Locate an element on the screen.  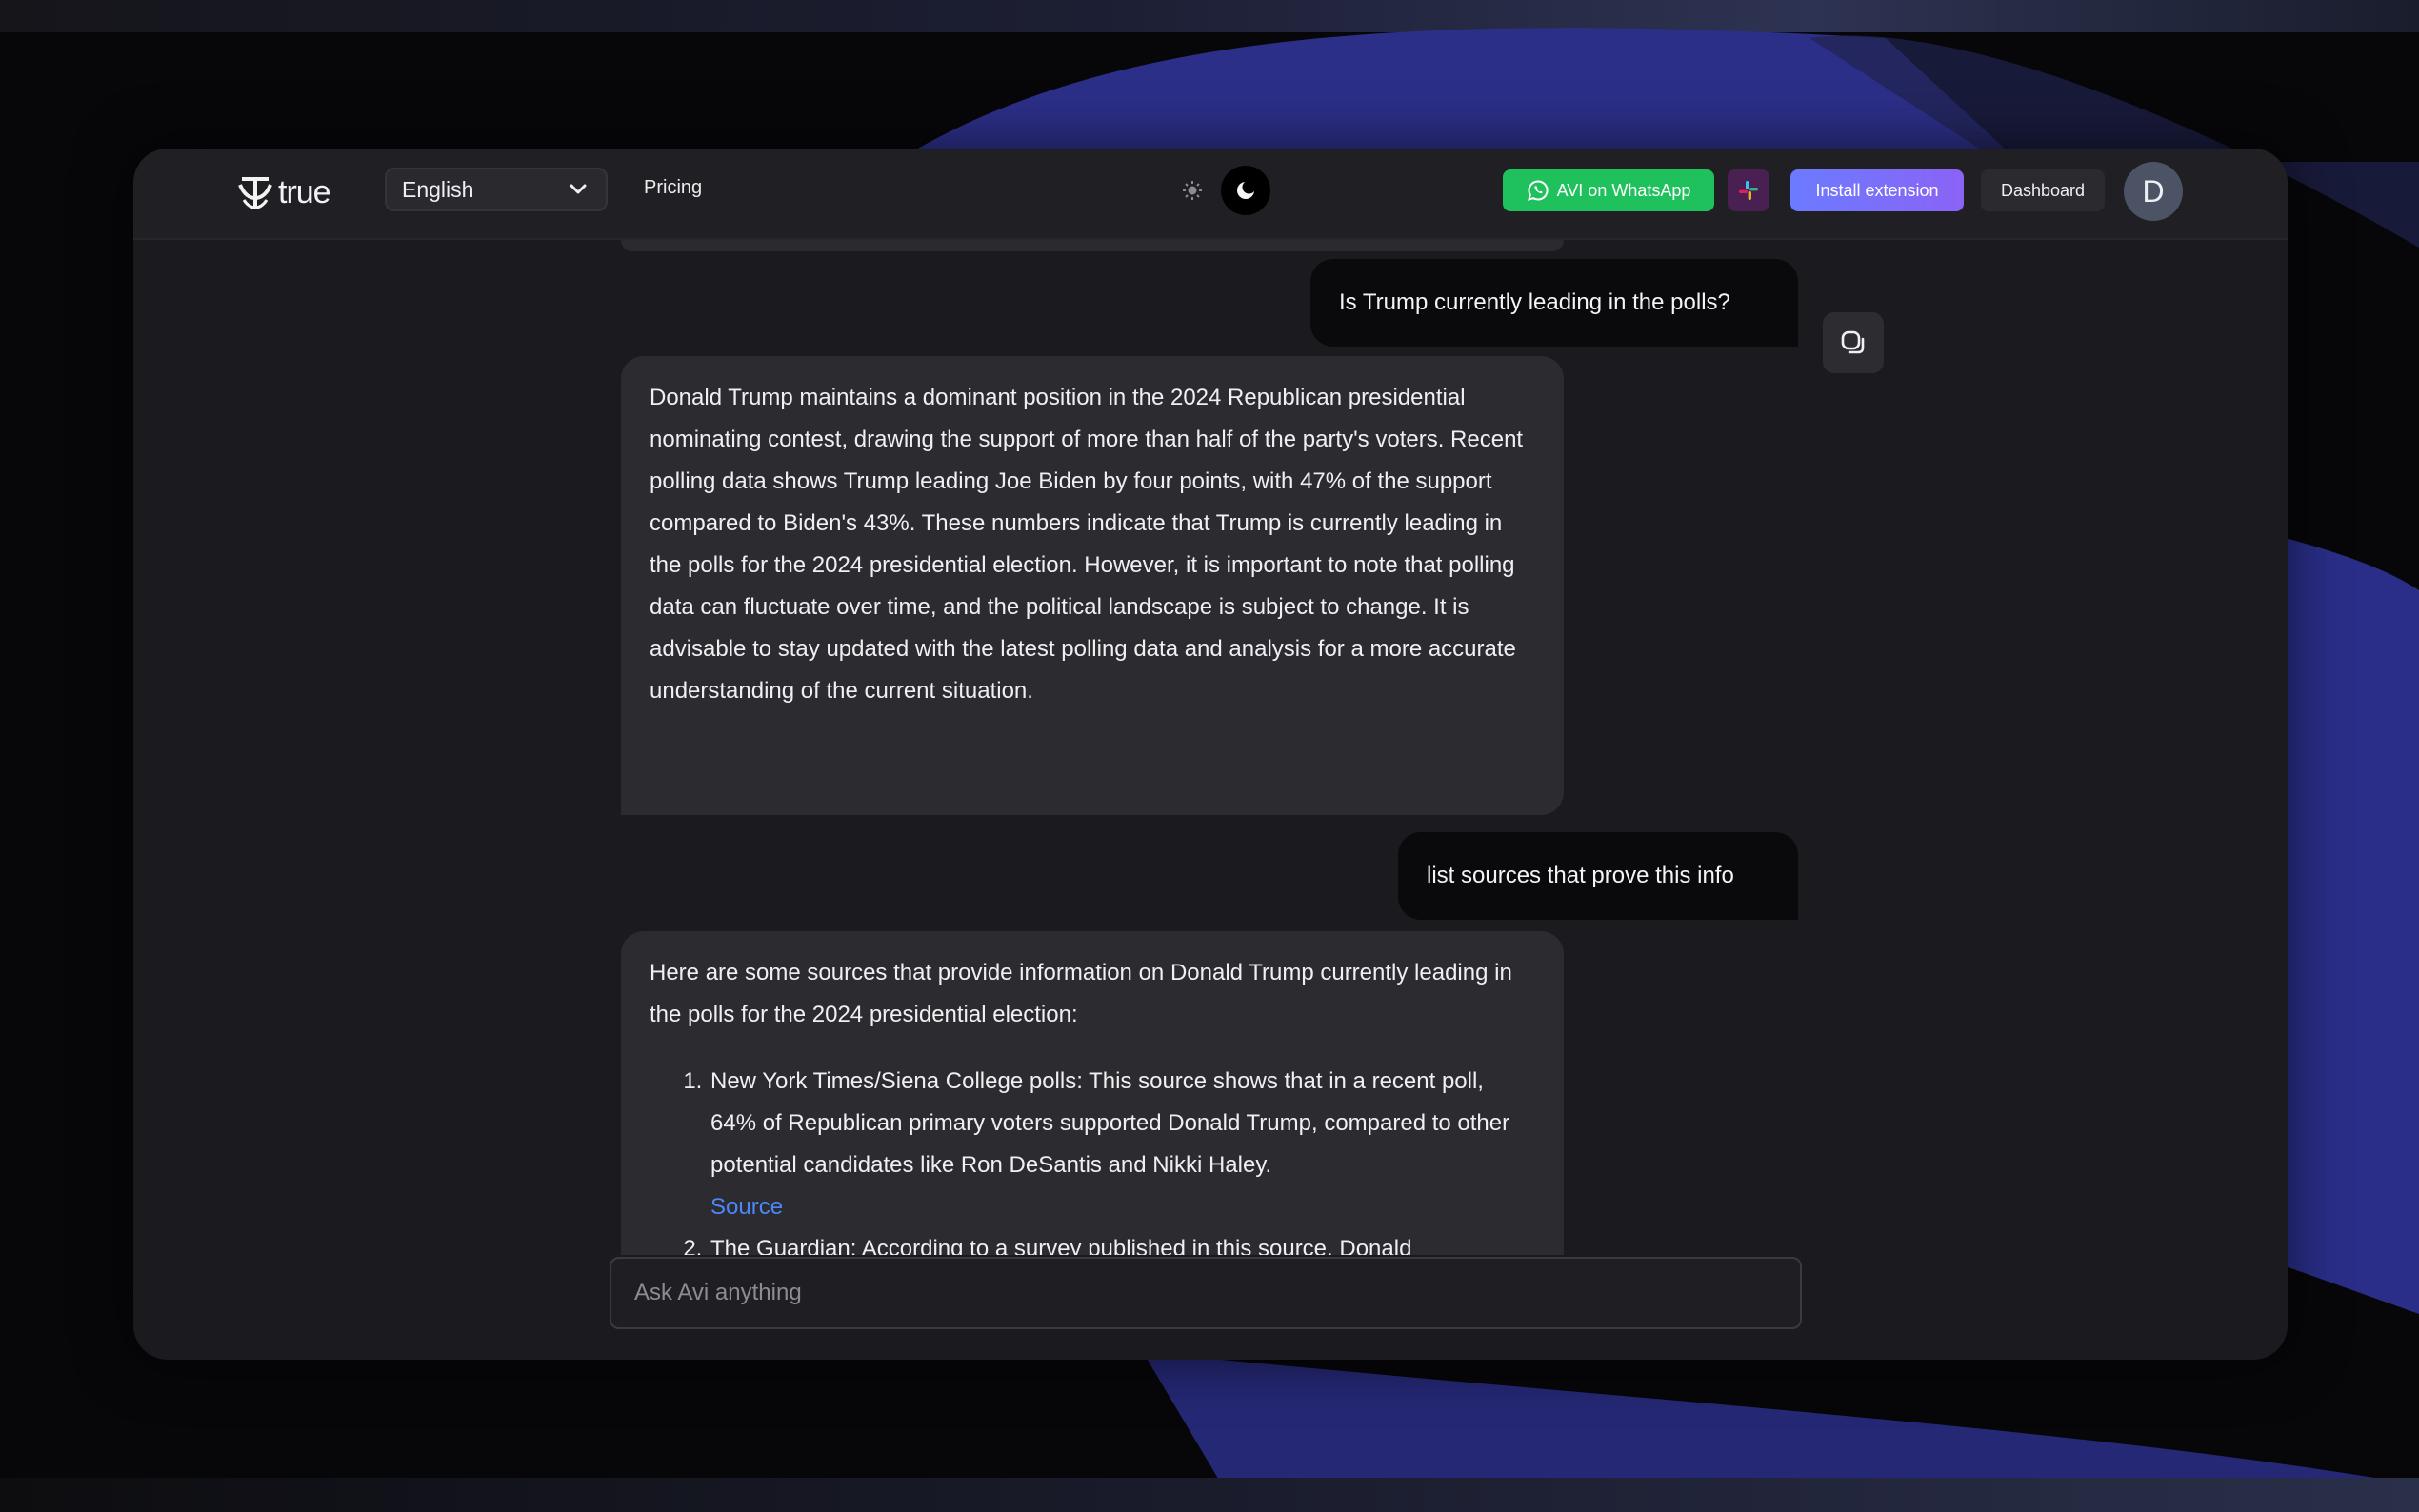
desktop-bottom-strip is located at coordinates (1209, 1495).